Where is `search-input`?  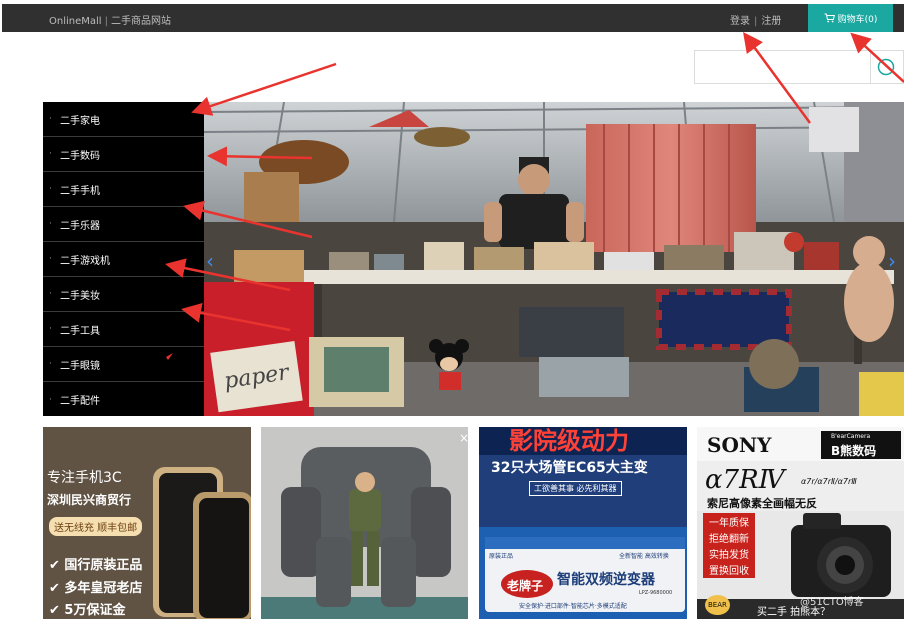
search-input is located at coordinates (783, 67).